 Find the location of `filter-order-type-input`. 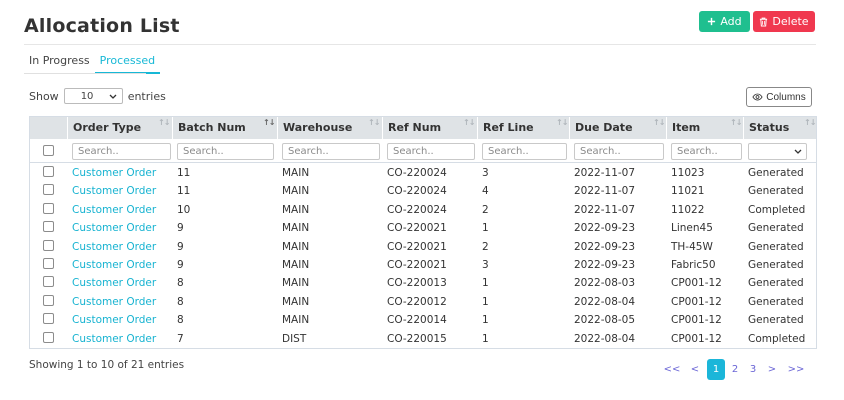

filter-order-type-input is located at coordinates (121, 151).